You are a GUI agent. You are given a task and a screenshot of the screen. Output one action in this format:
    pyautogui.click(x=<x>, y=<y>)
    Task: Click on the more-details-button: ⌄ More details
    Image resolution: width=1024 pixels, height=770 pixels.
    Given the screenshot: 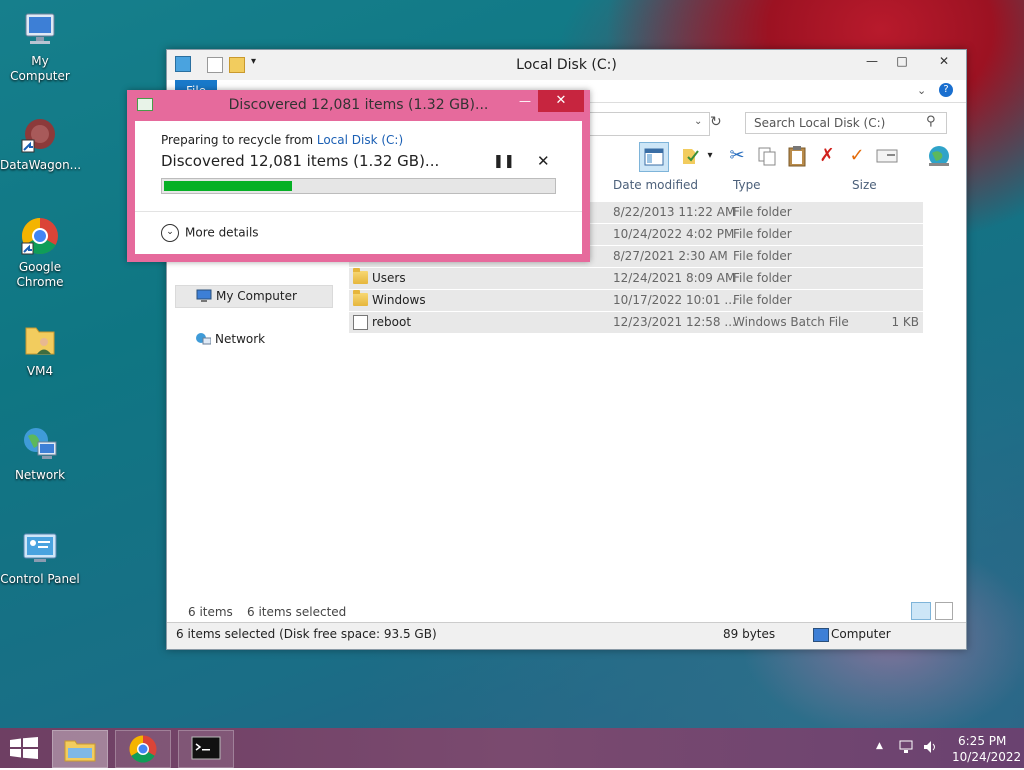 What is the action you would take?
    pyautogui.click(x=210, y=233)
    